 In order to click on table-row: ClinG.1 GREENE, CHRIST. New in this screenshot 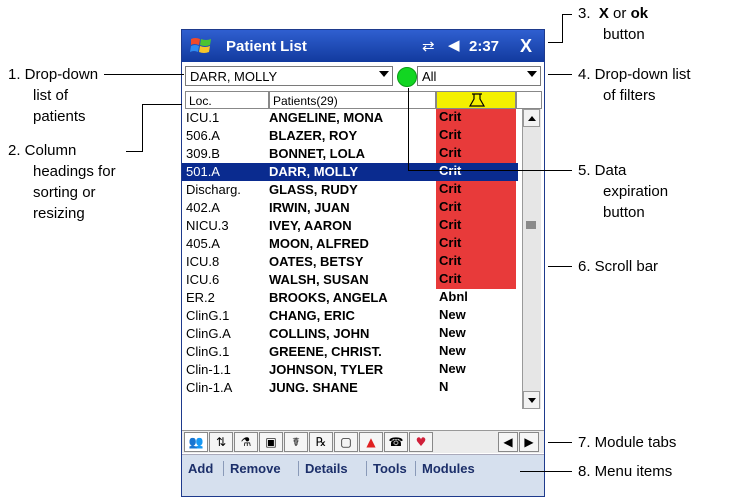, I will do `click(350, 352)`.